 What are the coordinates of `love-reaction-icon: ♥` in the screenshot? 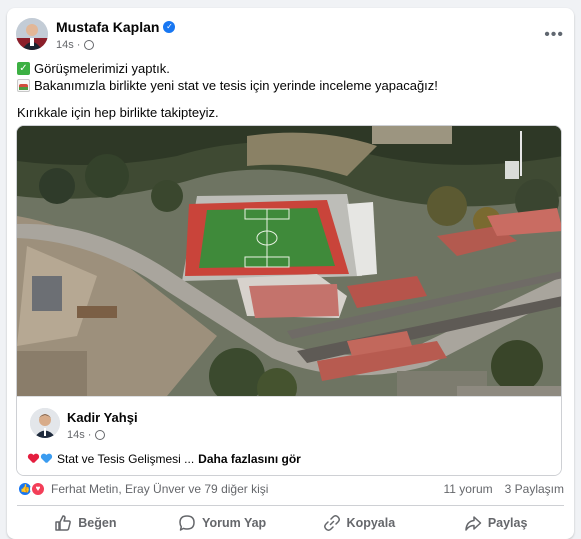 It's located at (38, 489).